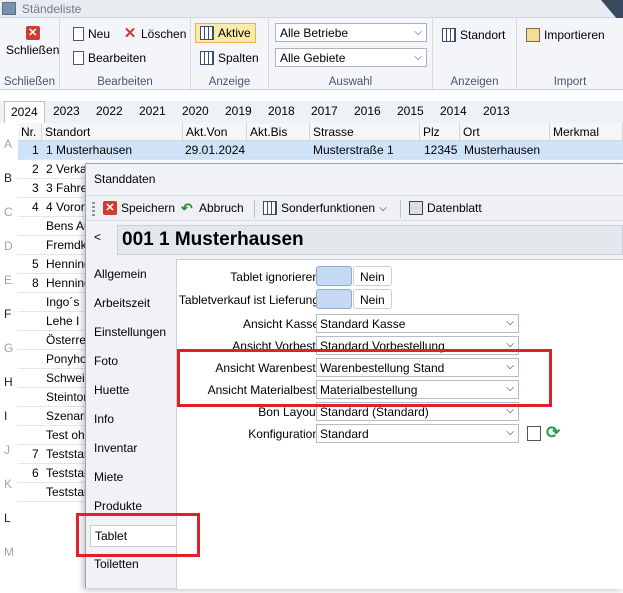 The width and height of the screenshot is (623, 593). Describe the element at coordinates (139, 208) in the screenshot. I see `save-button: ✕ Speichern` at that location.